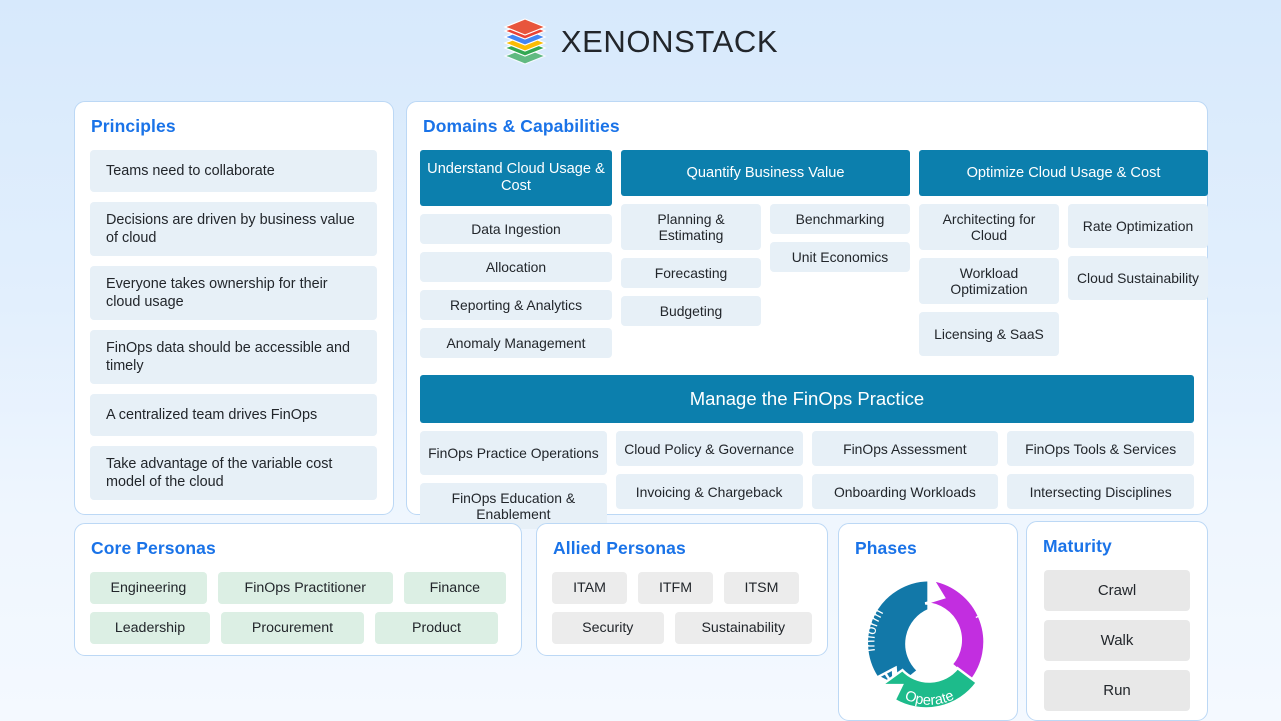  Describe the element at coordinates (1100, 491) in the screenshot. I see `capability-chip: Intersecting Disciplines` at that location.